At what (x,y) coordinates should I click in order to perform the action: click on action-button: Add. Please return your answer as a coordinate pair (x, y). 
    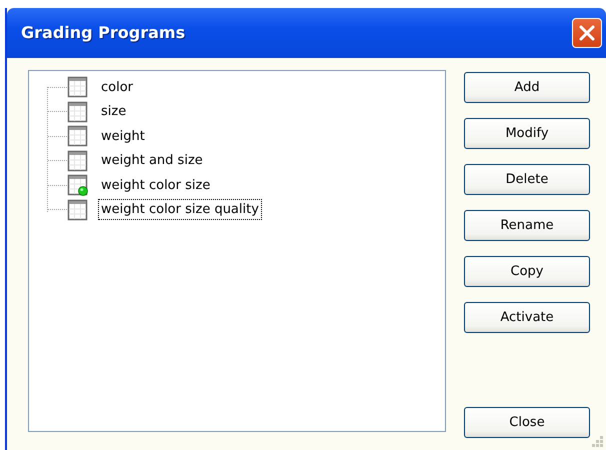
    Looking at the image, I should click on (527, 87).